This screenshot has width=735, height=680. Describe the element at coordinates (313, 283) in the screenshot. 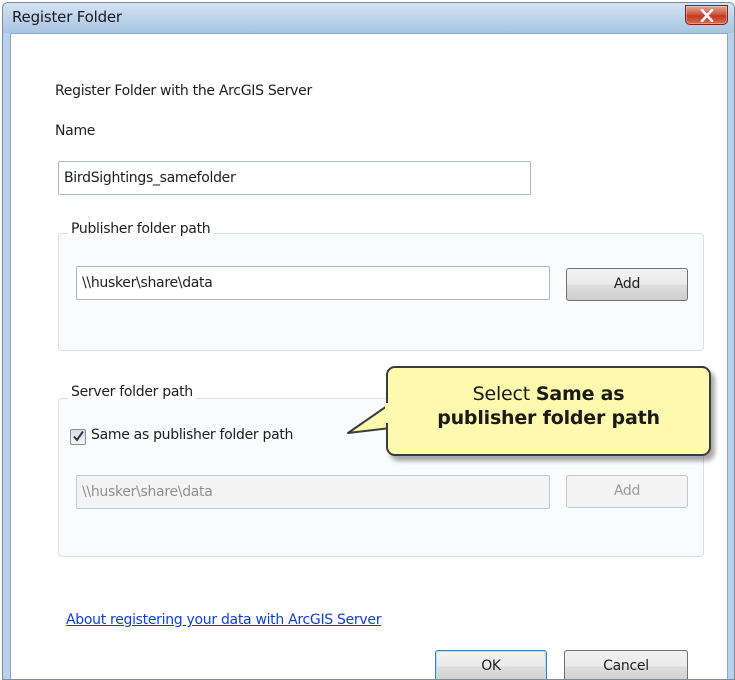

I see `publisher-path-field: \\husker\share\data` at that location.